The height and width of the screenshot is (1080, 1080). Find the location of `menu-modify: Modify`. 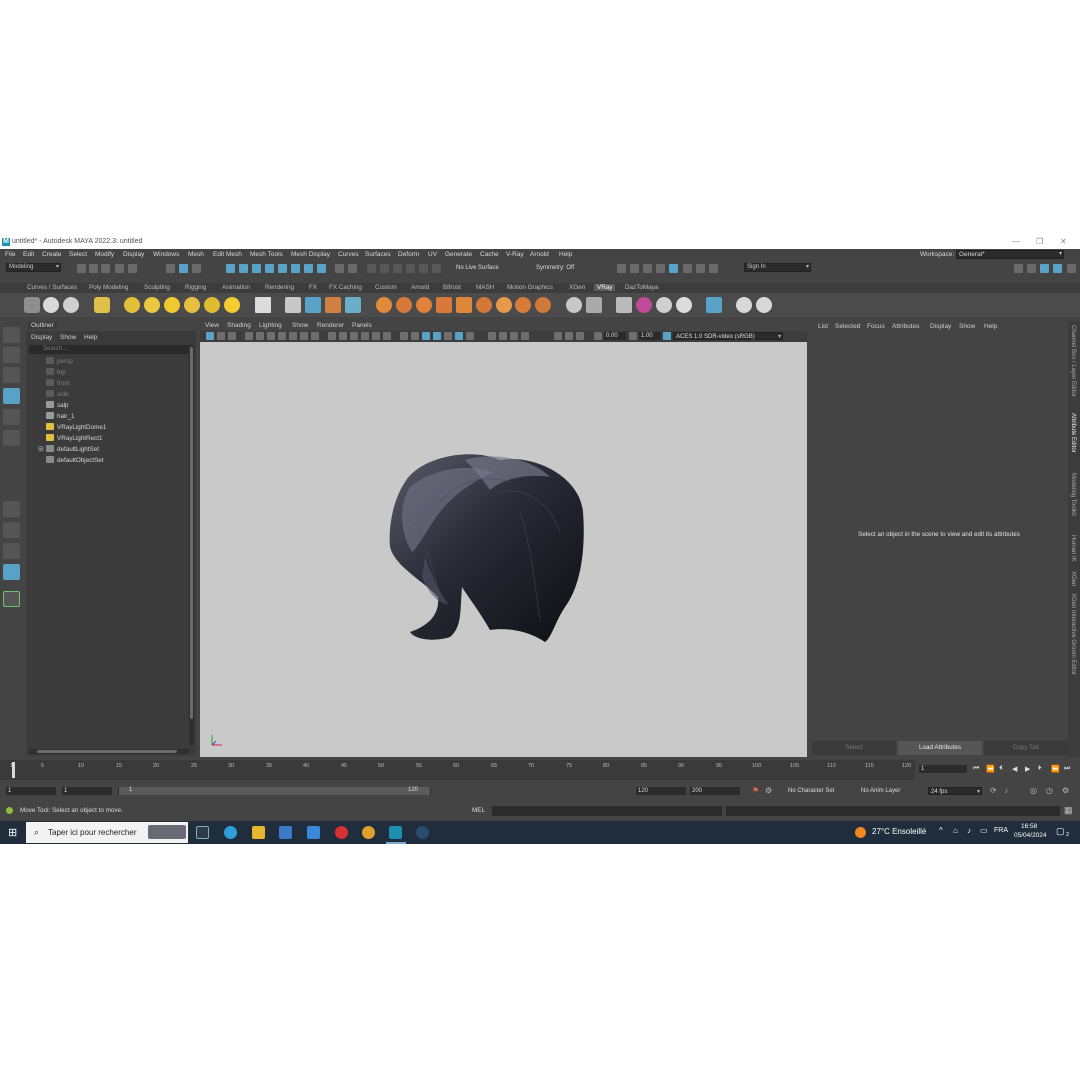

menu-modify: Modify is located at coordinates (104, 254).